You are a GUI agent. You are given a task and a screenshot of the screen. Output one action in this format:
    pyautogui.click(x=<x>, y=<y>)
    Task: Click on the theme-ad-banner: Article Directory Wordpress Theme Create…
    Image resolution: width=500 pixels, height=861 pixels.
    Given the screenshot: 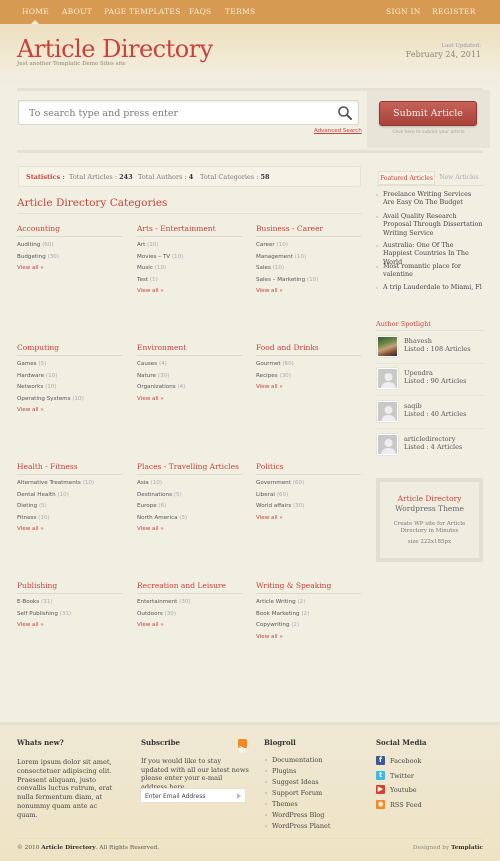 What is the action you would take?
    pyautogui.click(x=429, y=520)
    